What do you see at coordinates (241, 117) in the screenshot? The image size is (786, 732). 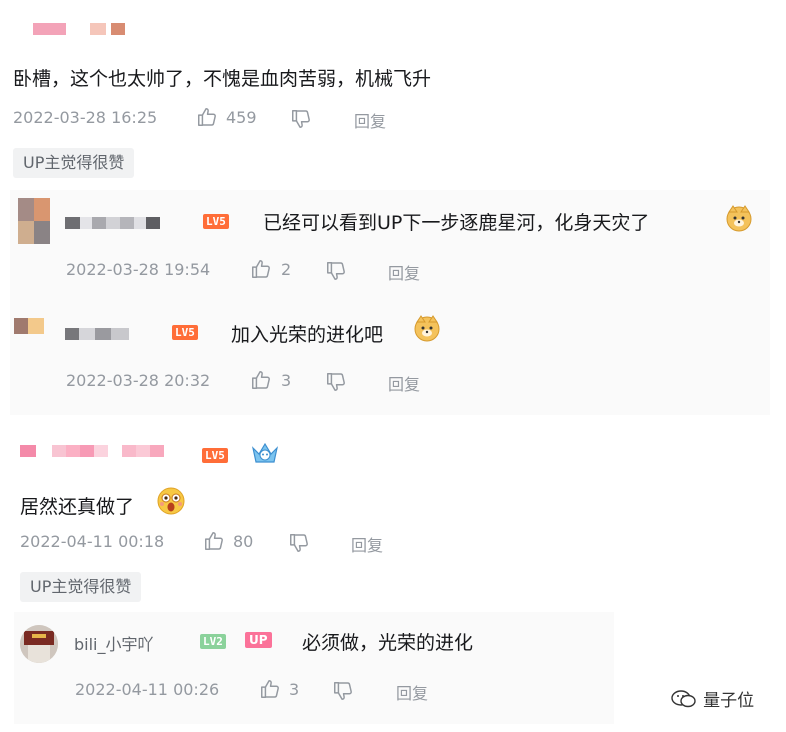 I see `like-count: 459` at bounding box center [241, 117].